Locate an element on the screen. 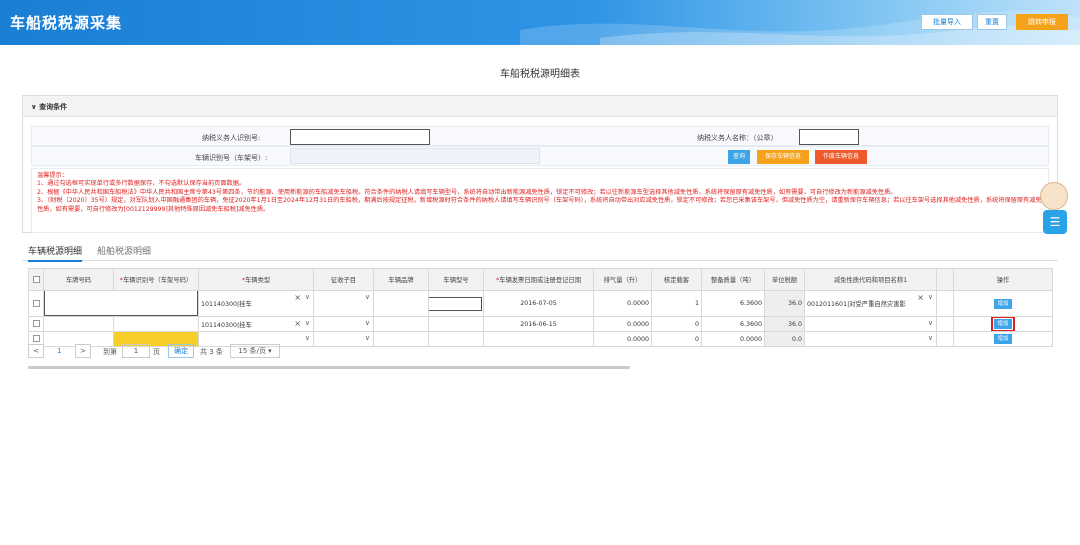 The width and height of the screenshot is (1080, 545). goto-confirm-button: 确定 is located at coordinates (181, 351).